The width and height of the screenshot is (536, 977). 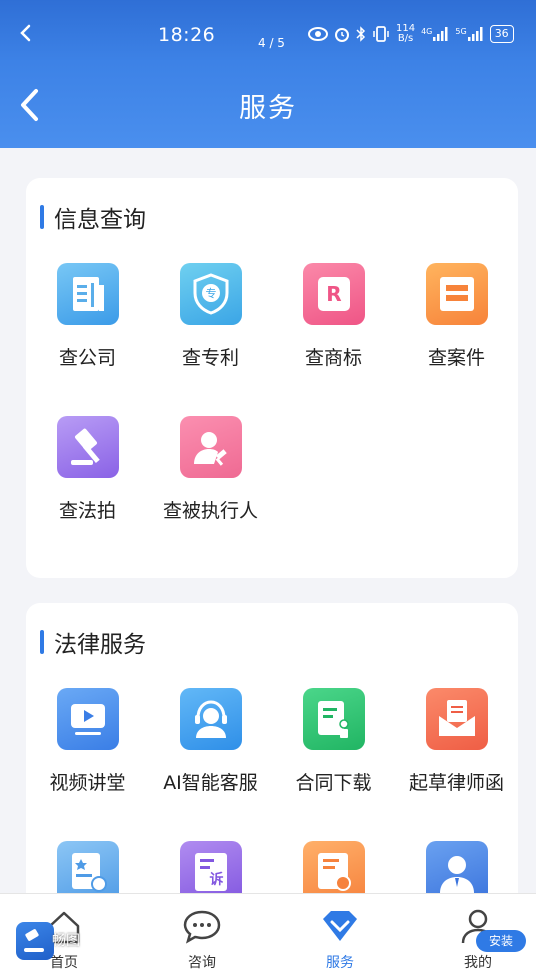 What do you see at coordinates (87, 358) in the screenshot?
I see `service-item-label: 查公司` at bounding box center [87, 358].